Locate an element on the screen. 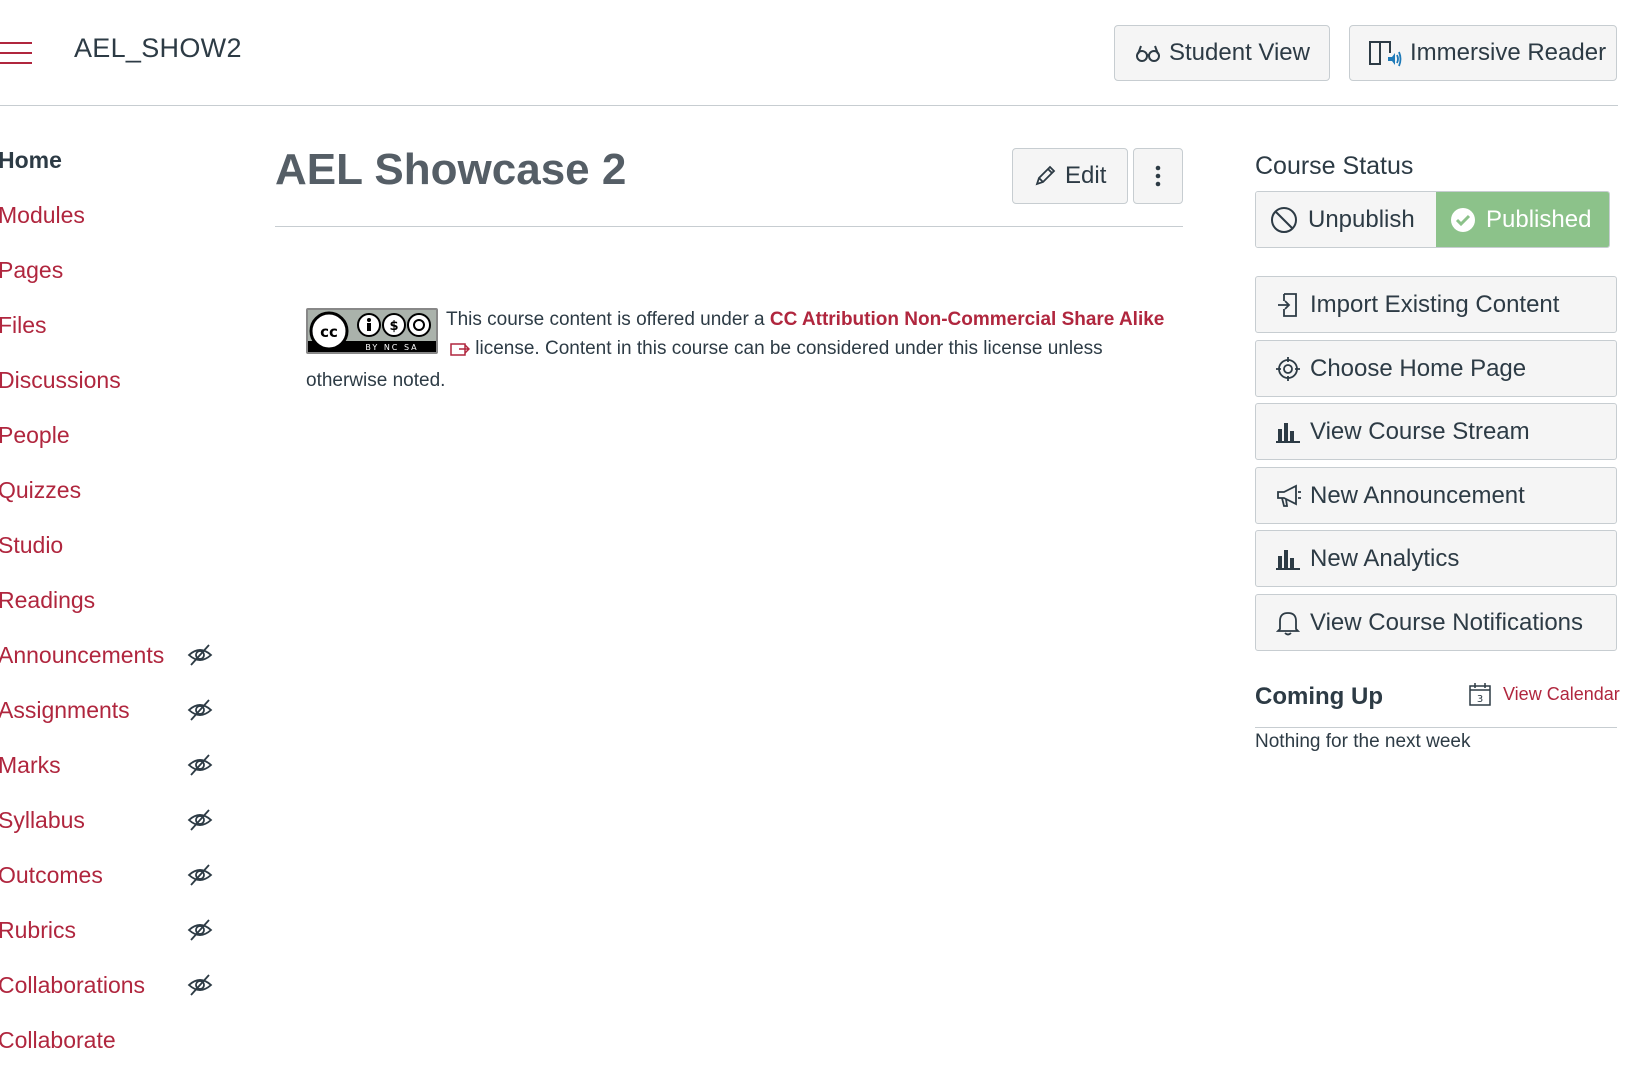  glasses-icon is located at coordinates (1148, 53).